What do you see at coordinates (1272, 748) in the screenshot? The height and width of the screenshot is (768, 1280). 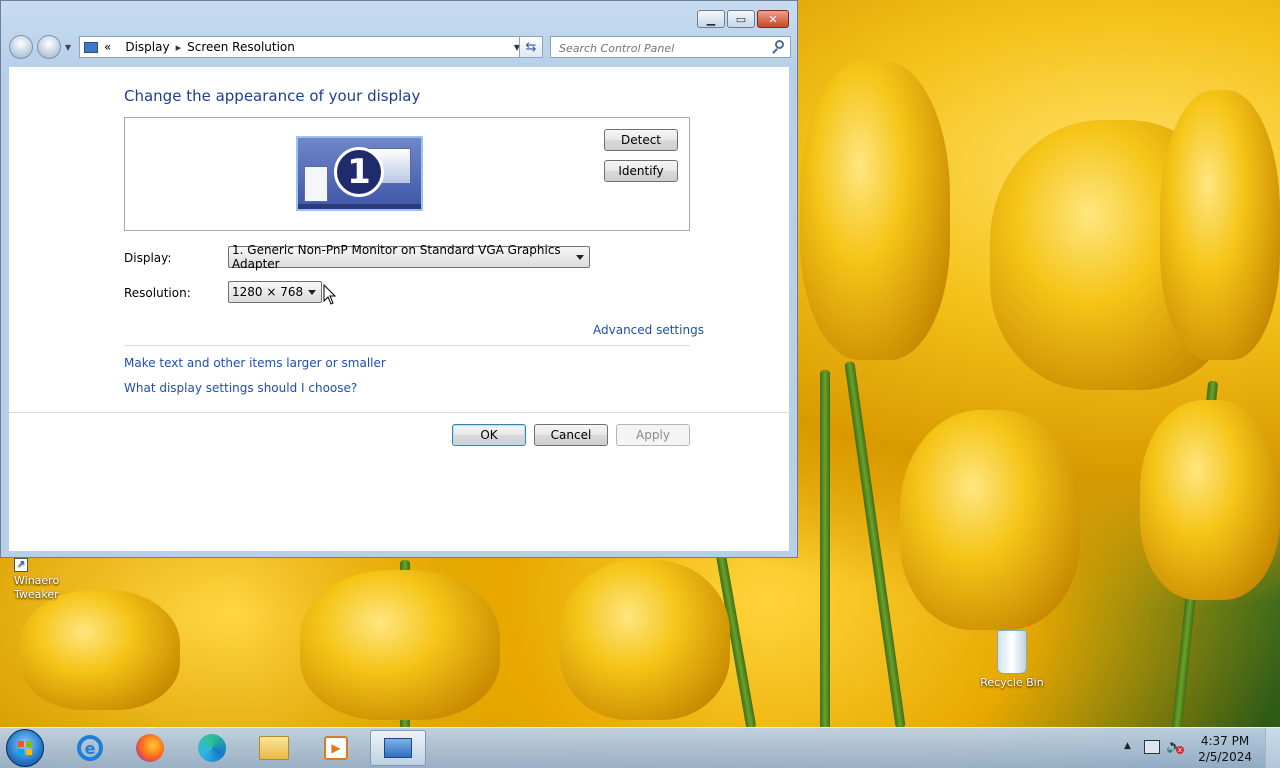 I see `show-desktop-button` at bounding box center [1272, 748].